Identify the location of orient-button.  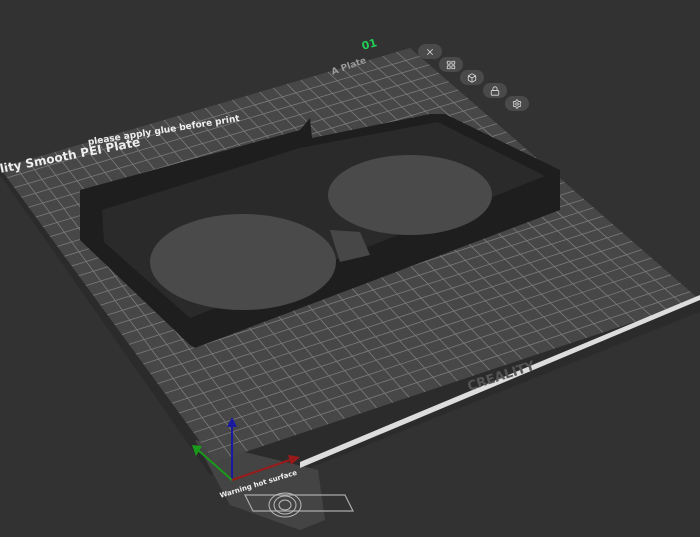
(472, 77).